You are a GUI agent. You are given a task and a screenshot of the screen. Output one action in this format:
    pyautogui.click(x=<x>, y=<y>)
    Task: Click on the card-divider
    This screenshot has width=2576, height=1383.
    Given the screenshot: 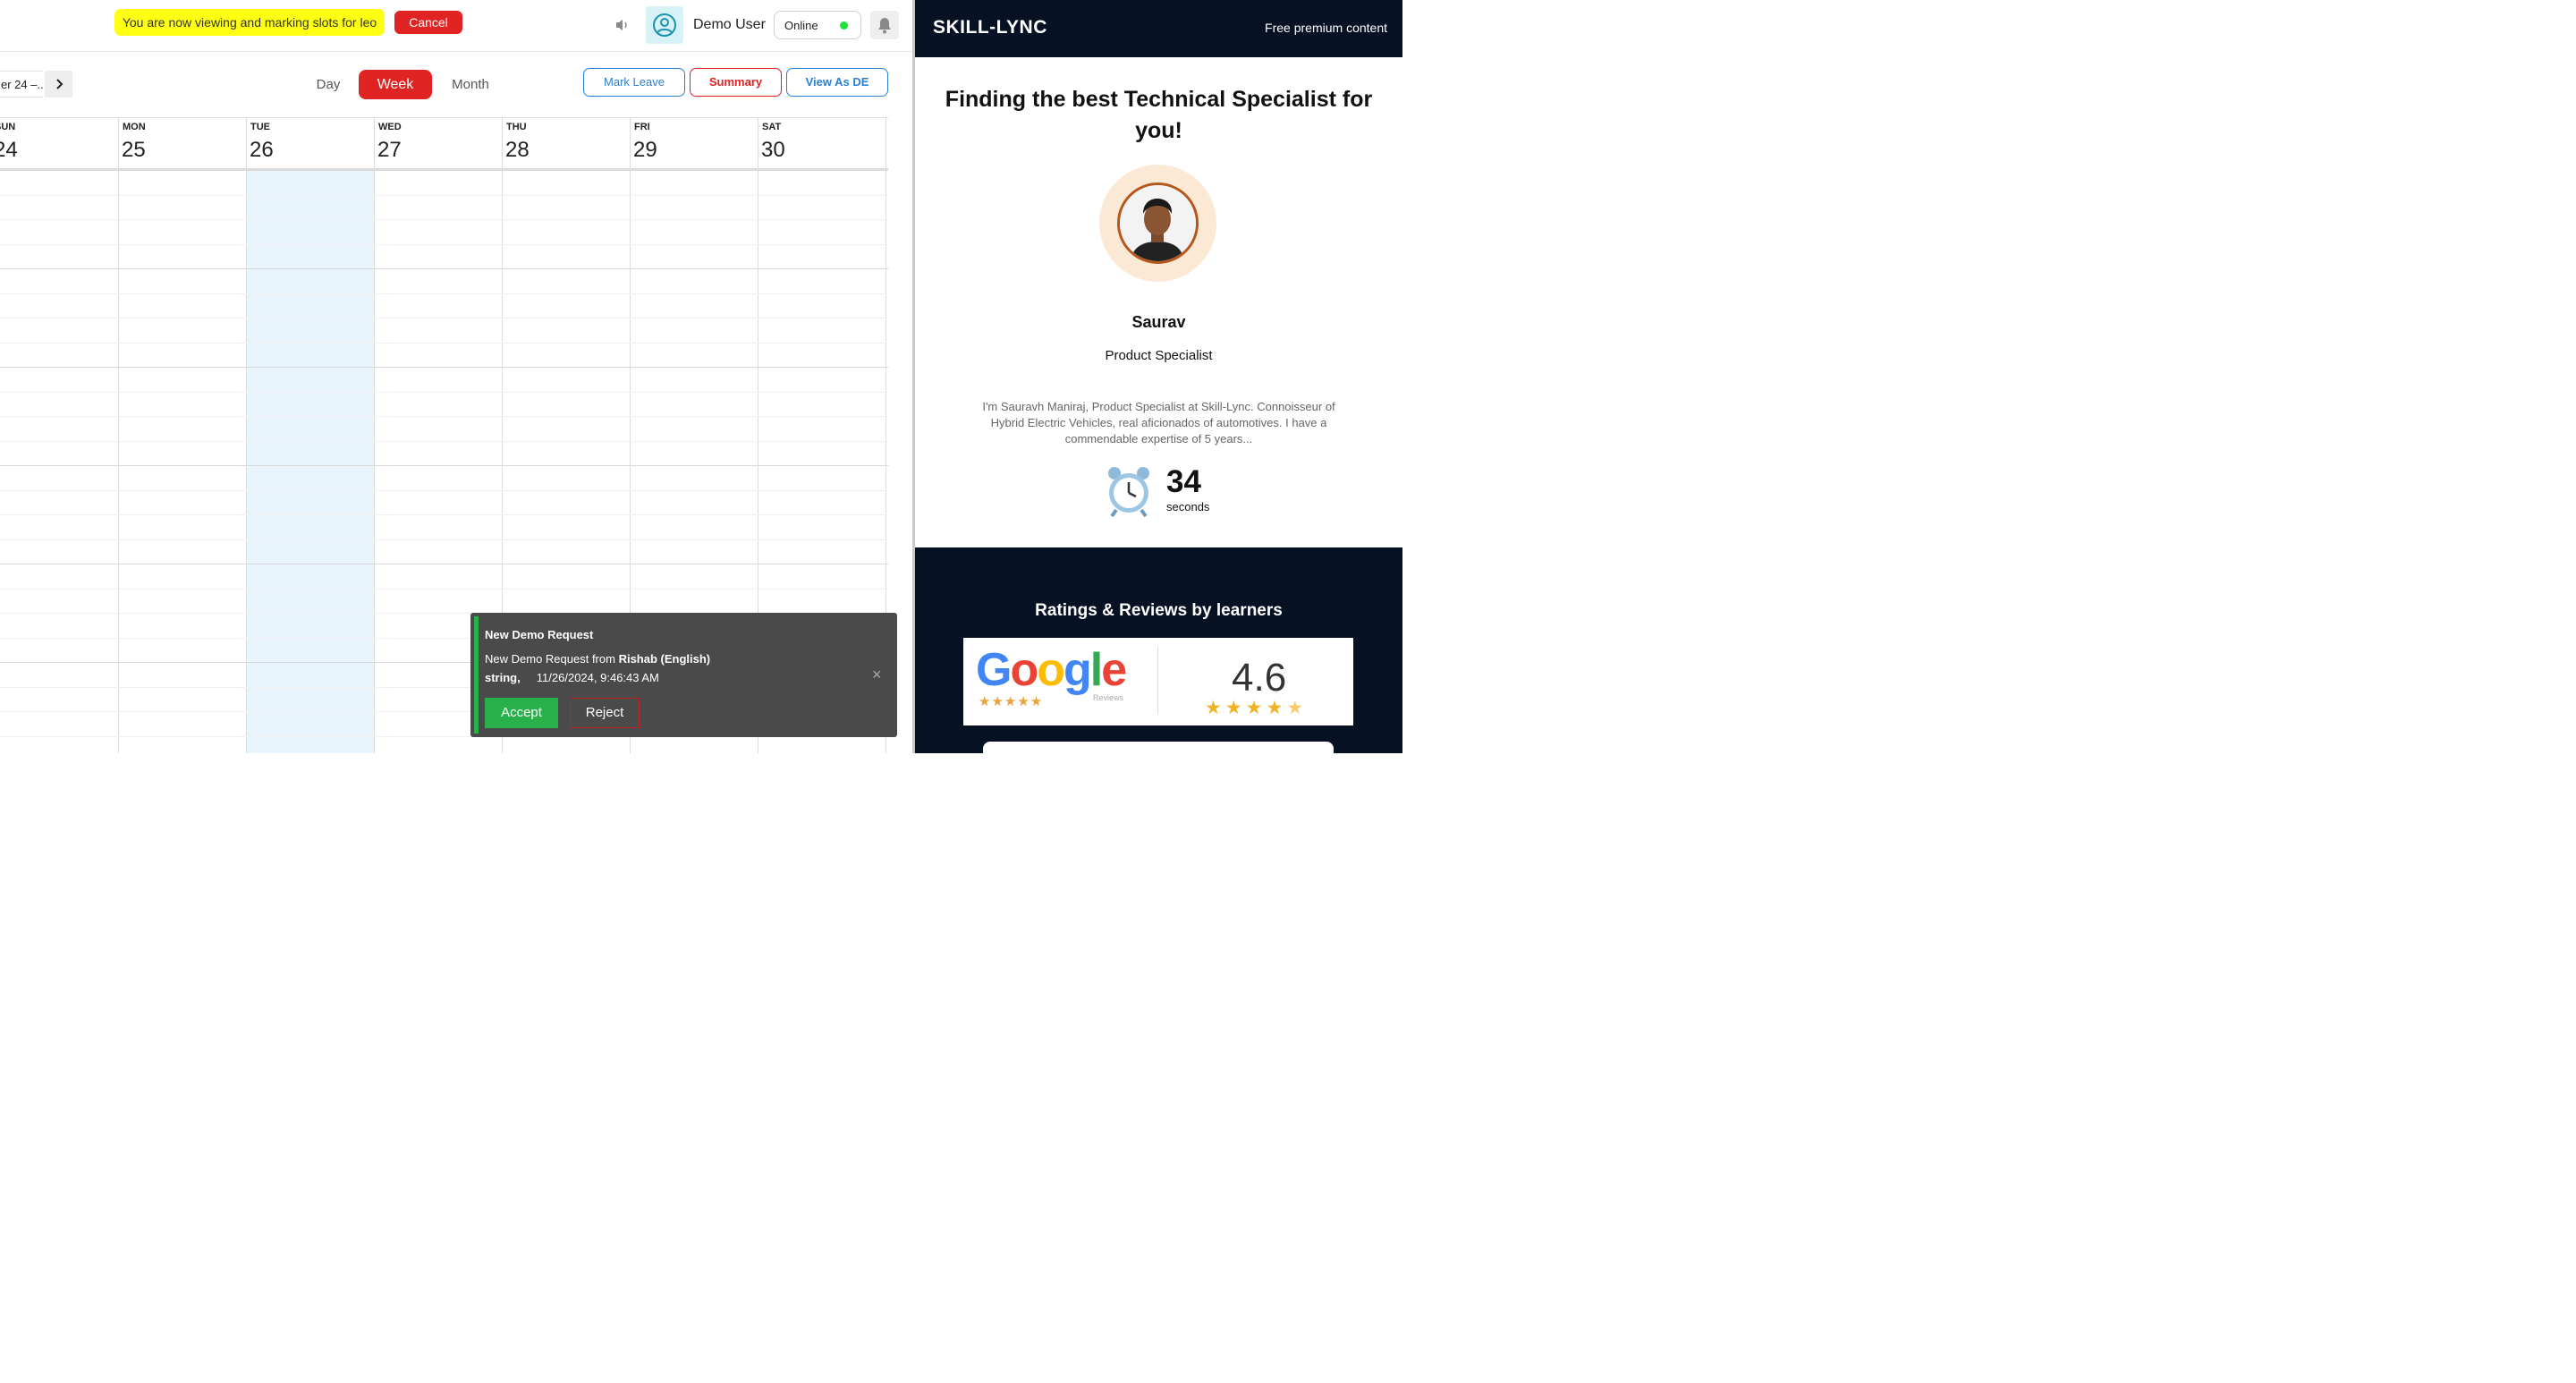 What is the action you would take?
    pyautogui.click(x=1157, y=681)
    